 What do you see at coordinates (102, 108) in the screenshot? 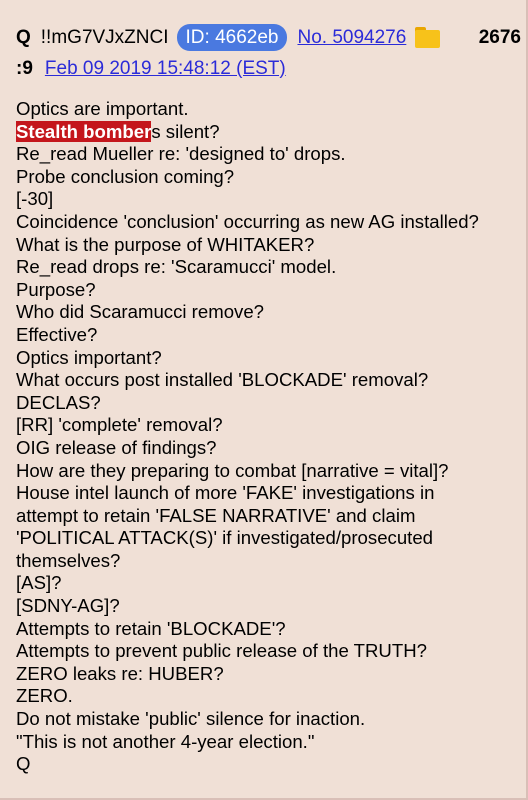
I see `message-line: Optics are important.` at bounding box center [102, 108].